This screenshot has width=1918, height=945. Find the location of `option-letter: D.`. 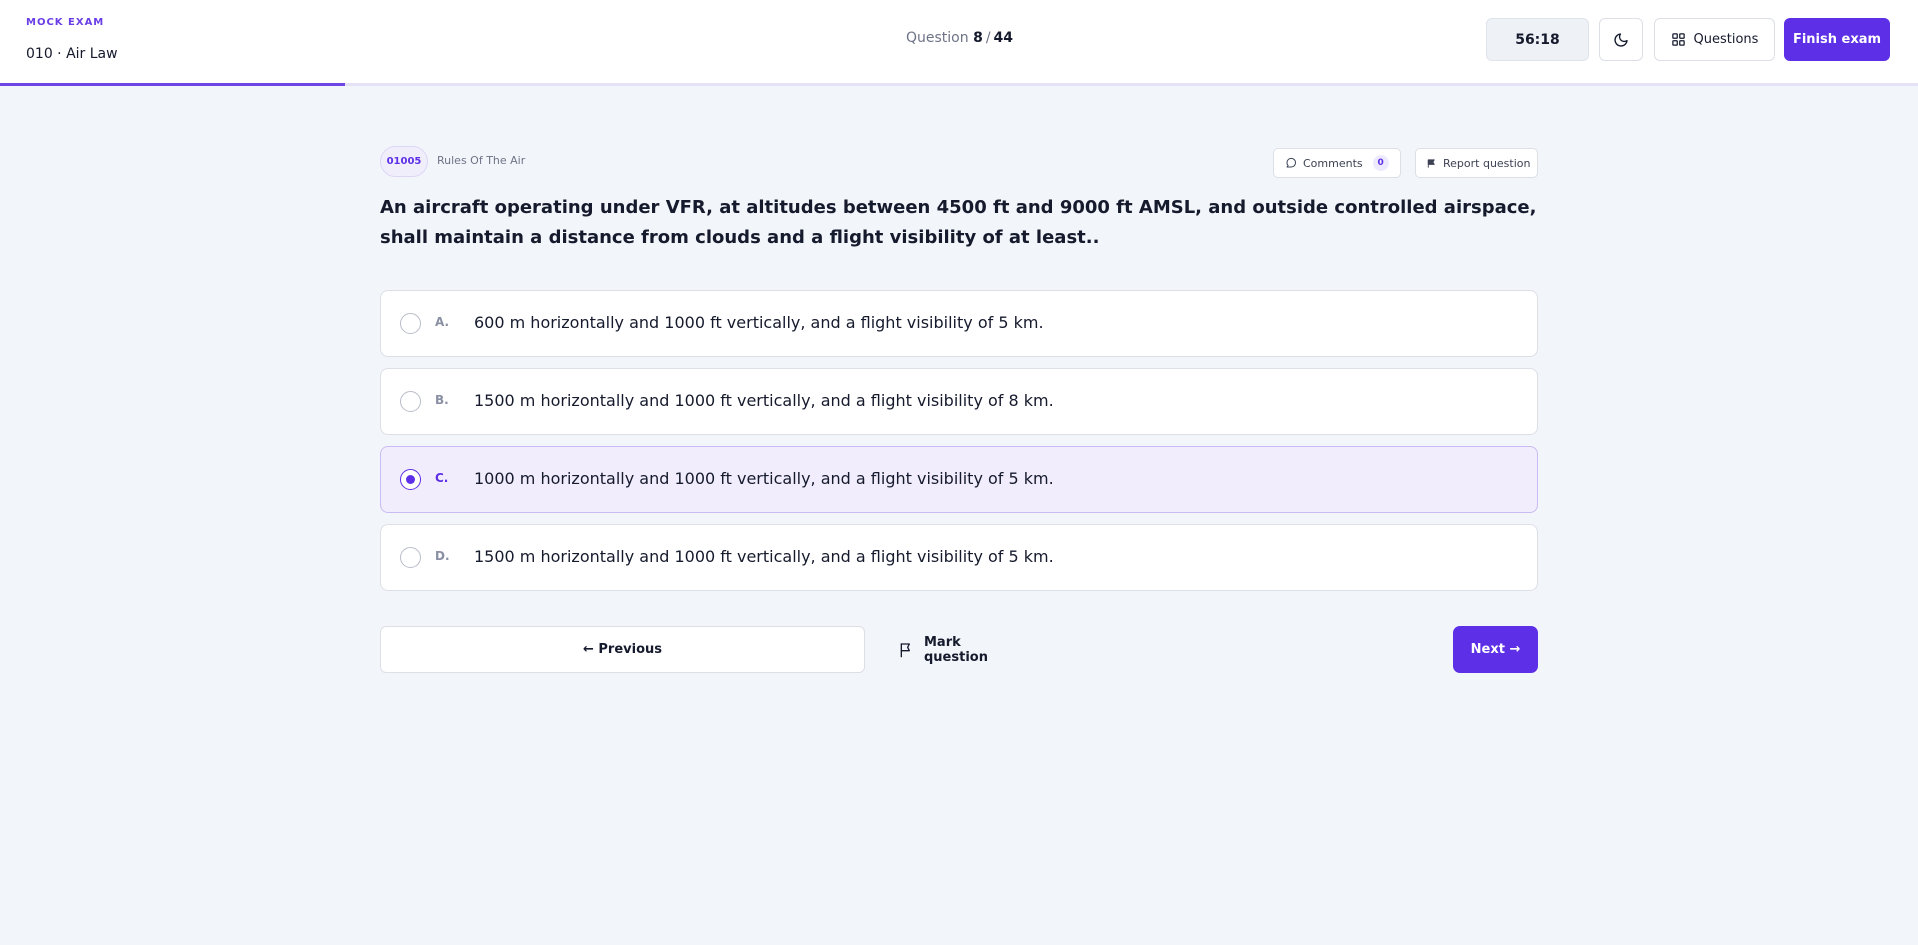

option-letter: D. is located at coordinates (442, 556).